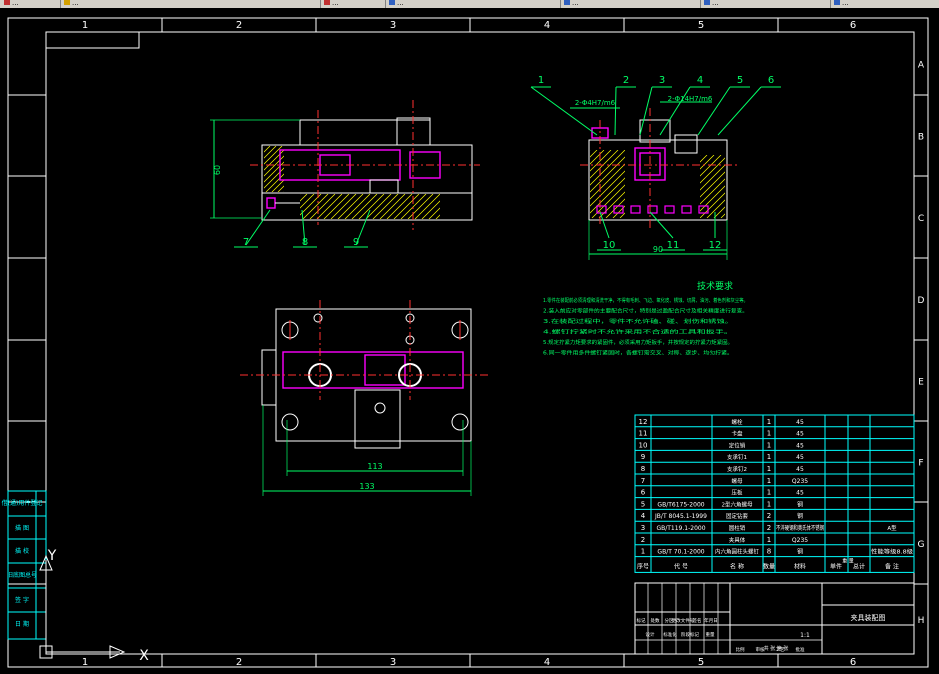 This screenshot has height=674, width=939. I want to click on bom-header-cell: 单件, so click(836, 567).